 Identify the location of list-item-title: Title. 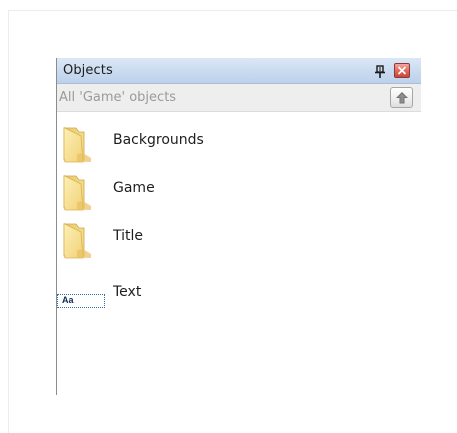
(237, 240).